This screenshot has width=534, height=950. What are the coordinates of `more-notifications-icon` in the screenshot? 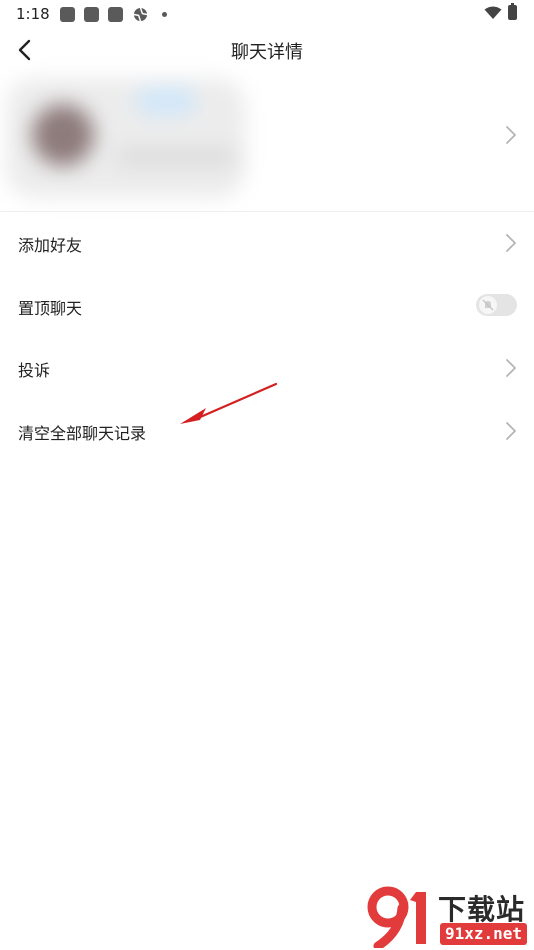 It's located at (164, 14).